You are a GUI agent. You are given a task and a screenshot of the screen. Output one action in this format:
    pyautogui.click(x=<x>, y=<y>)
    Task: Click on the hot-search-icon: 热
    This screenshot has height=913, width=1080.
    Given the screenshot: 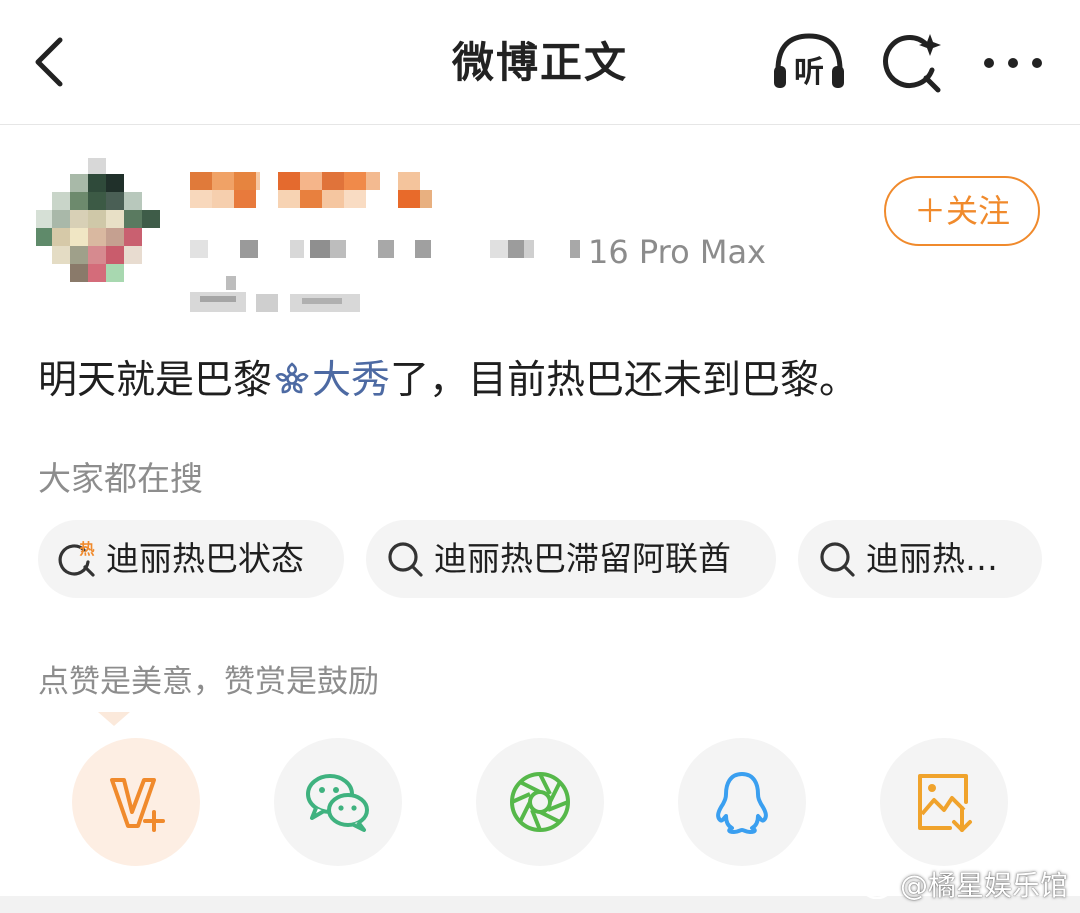 What is the action you would take?
    pyautogui.click(x=76, y=558)
    